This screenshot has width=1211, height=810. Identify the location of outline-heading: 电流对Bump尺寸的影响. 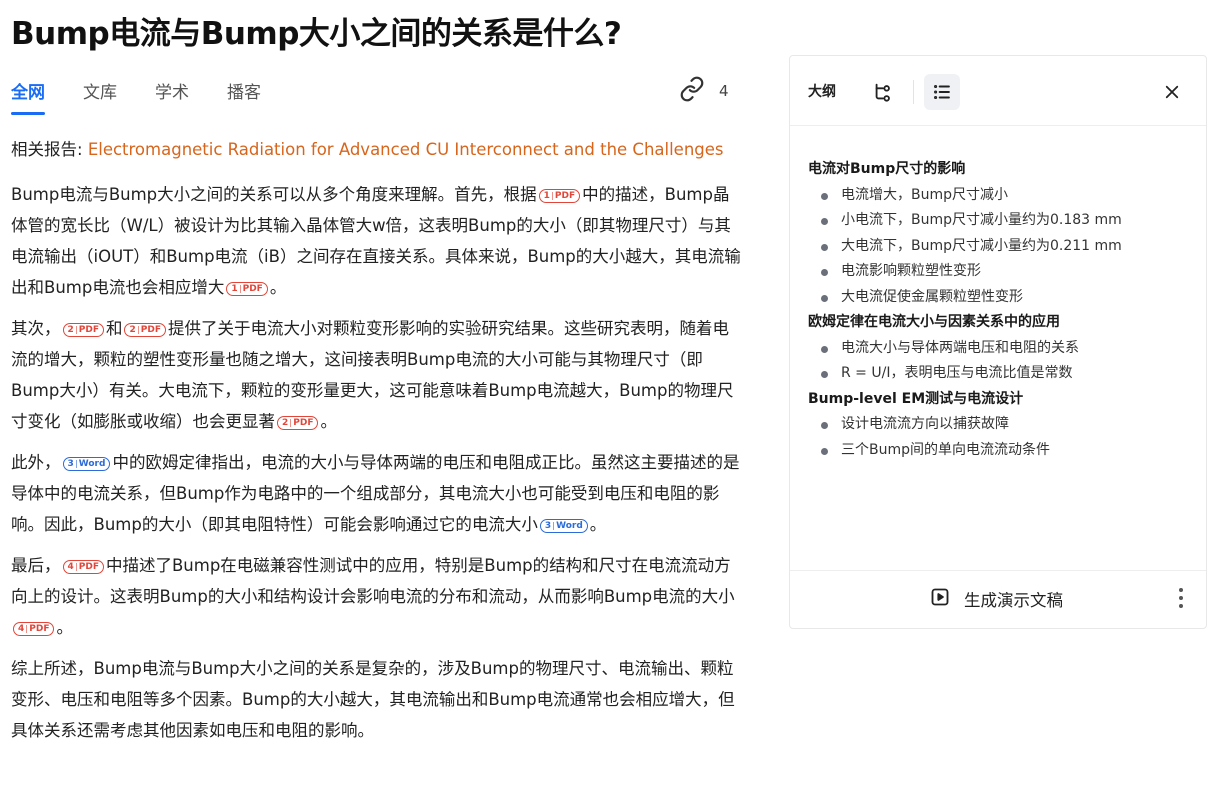
(1003, 170).